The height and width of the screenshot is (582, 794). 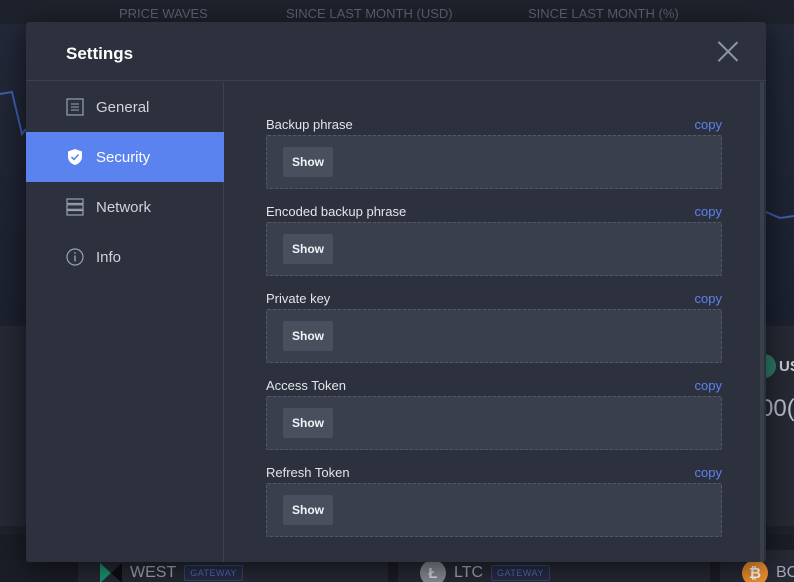 I want to click on litecoin-icon: Ł, so click(x=433, y=571).